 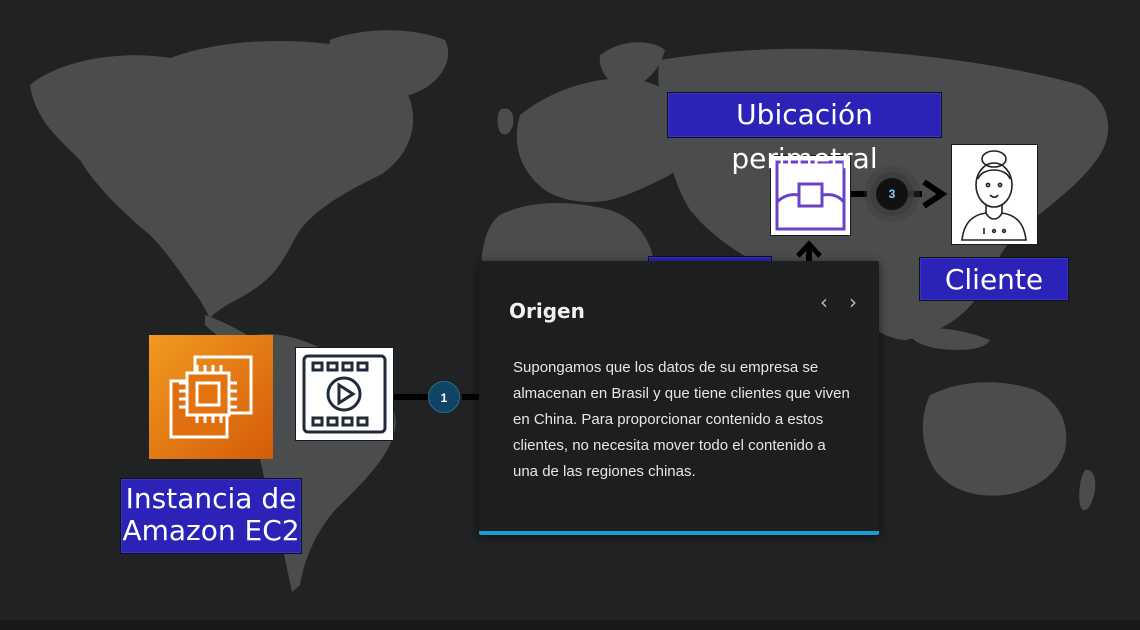 I want to click on ec2-instance-icon, so click(x=211, y=397).